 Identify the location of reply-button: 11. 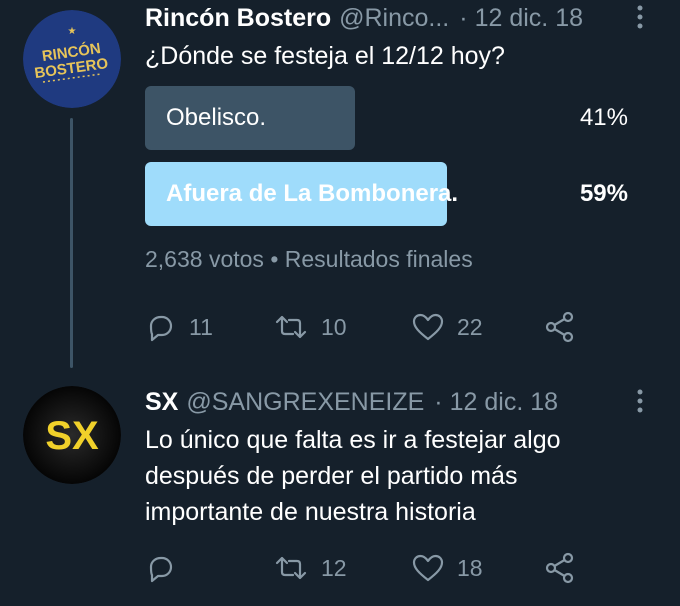
(179, 327).